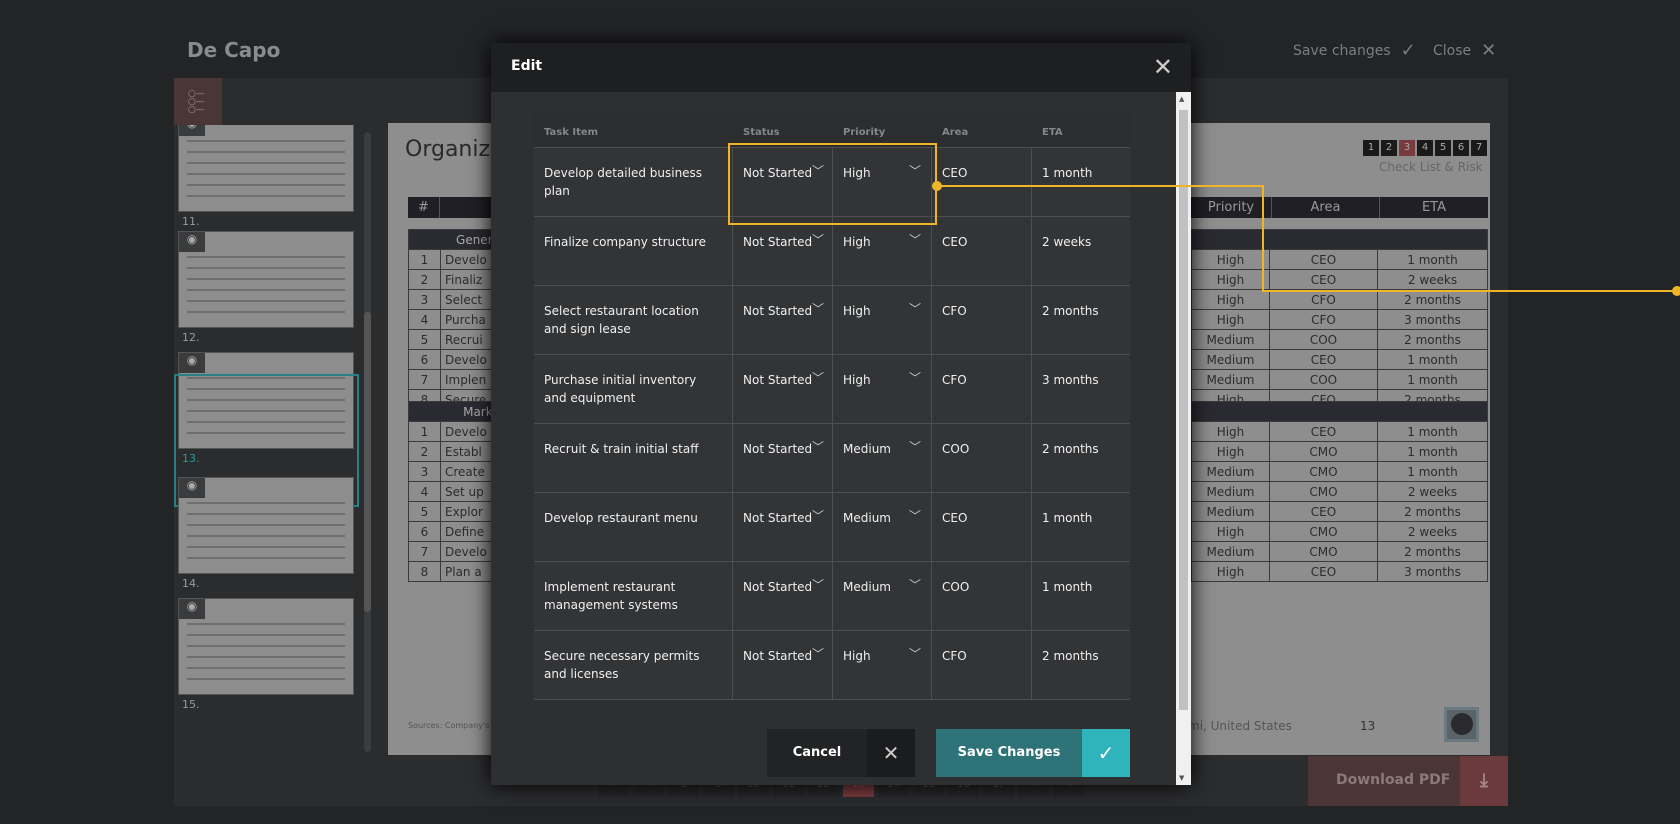  What do you see at coordinates (424, 551) in the screenshot?
I see `row-number: 7` at bounding box center [424, 551].